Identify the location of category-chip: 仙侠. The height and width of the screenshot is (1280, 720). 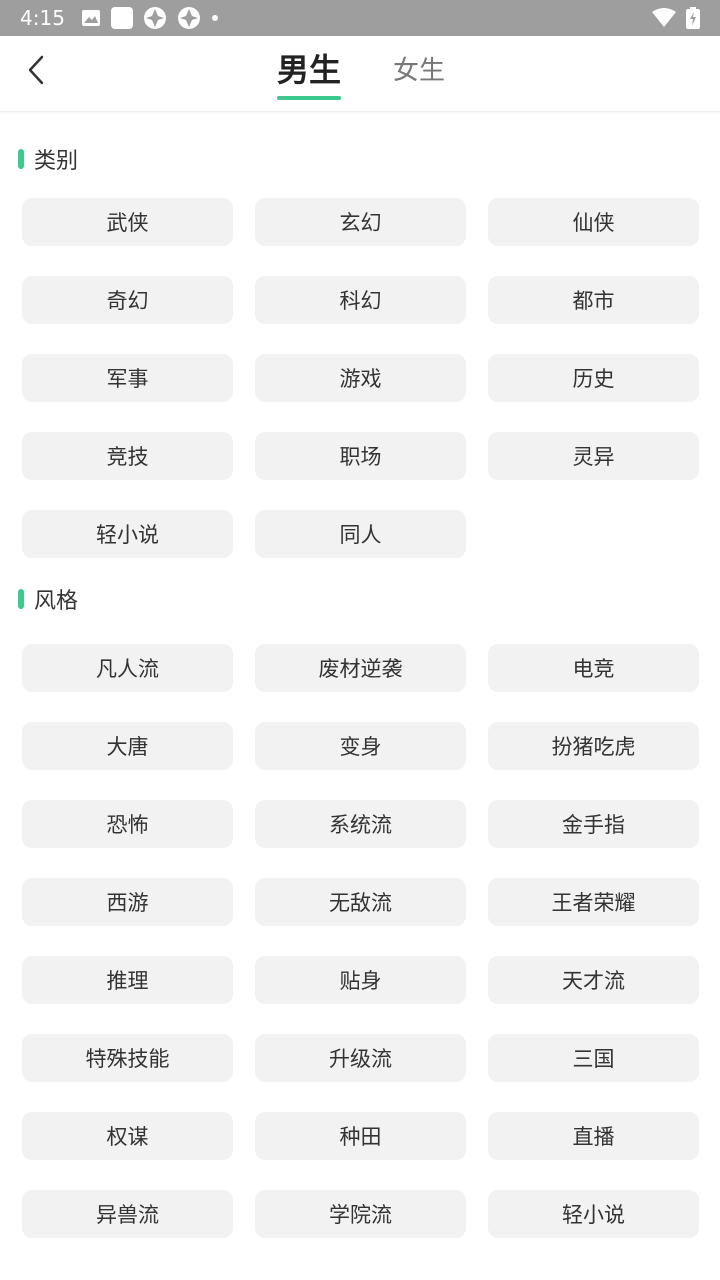
(593, 222).